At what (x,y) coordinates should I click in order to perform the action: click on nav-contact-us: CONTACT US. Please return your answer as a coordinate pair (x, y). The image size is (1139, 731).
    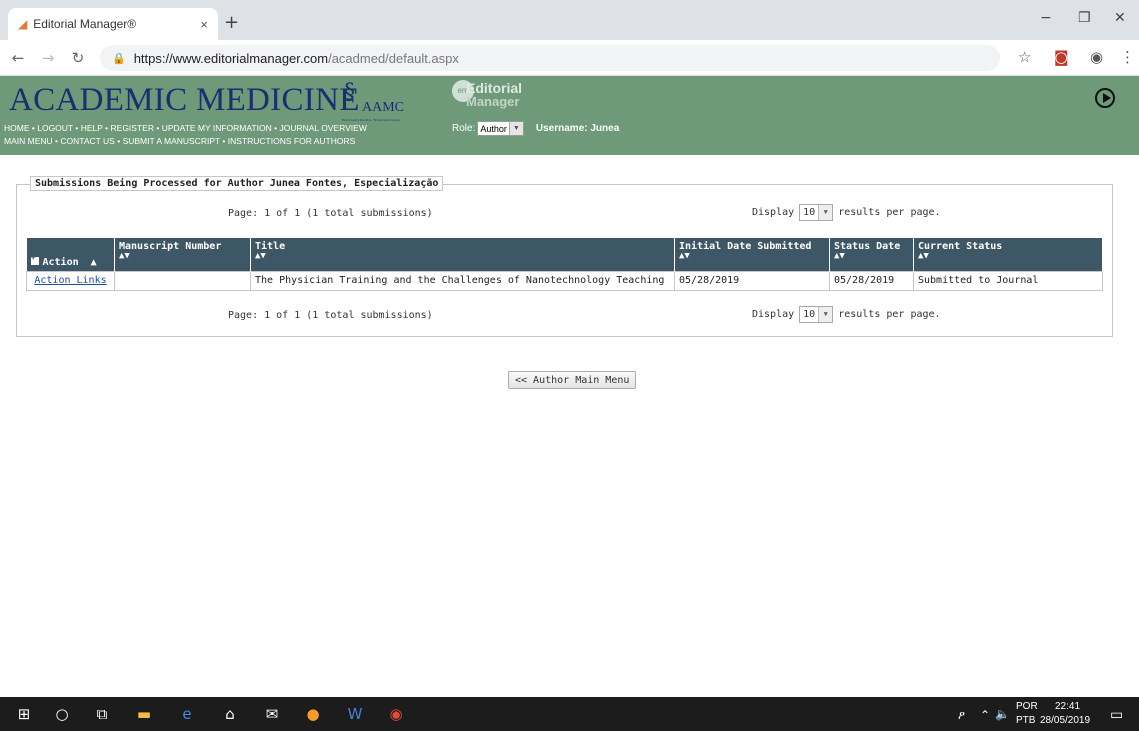
    Looking at the image, I should click on (87, 141).